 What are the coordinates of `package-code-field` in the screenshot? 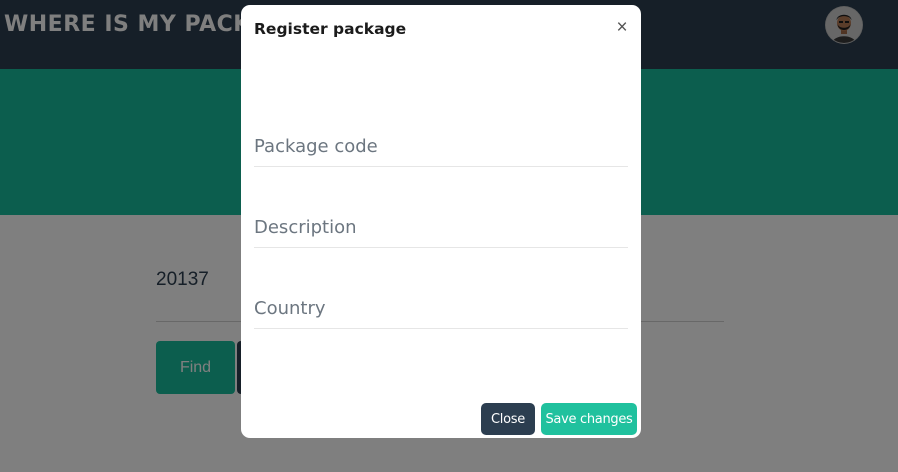 It's located at (441, 147).